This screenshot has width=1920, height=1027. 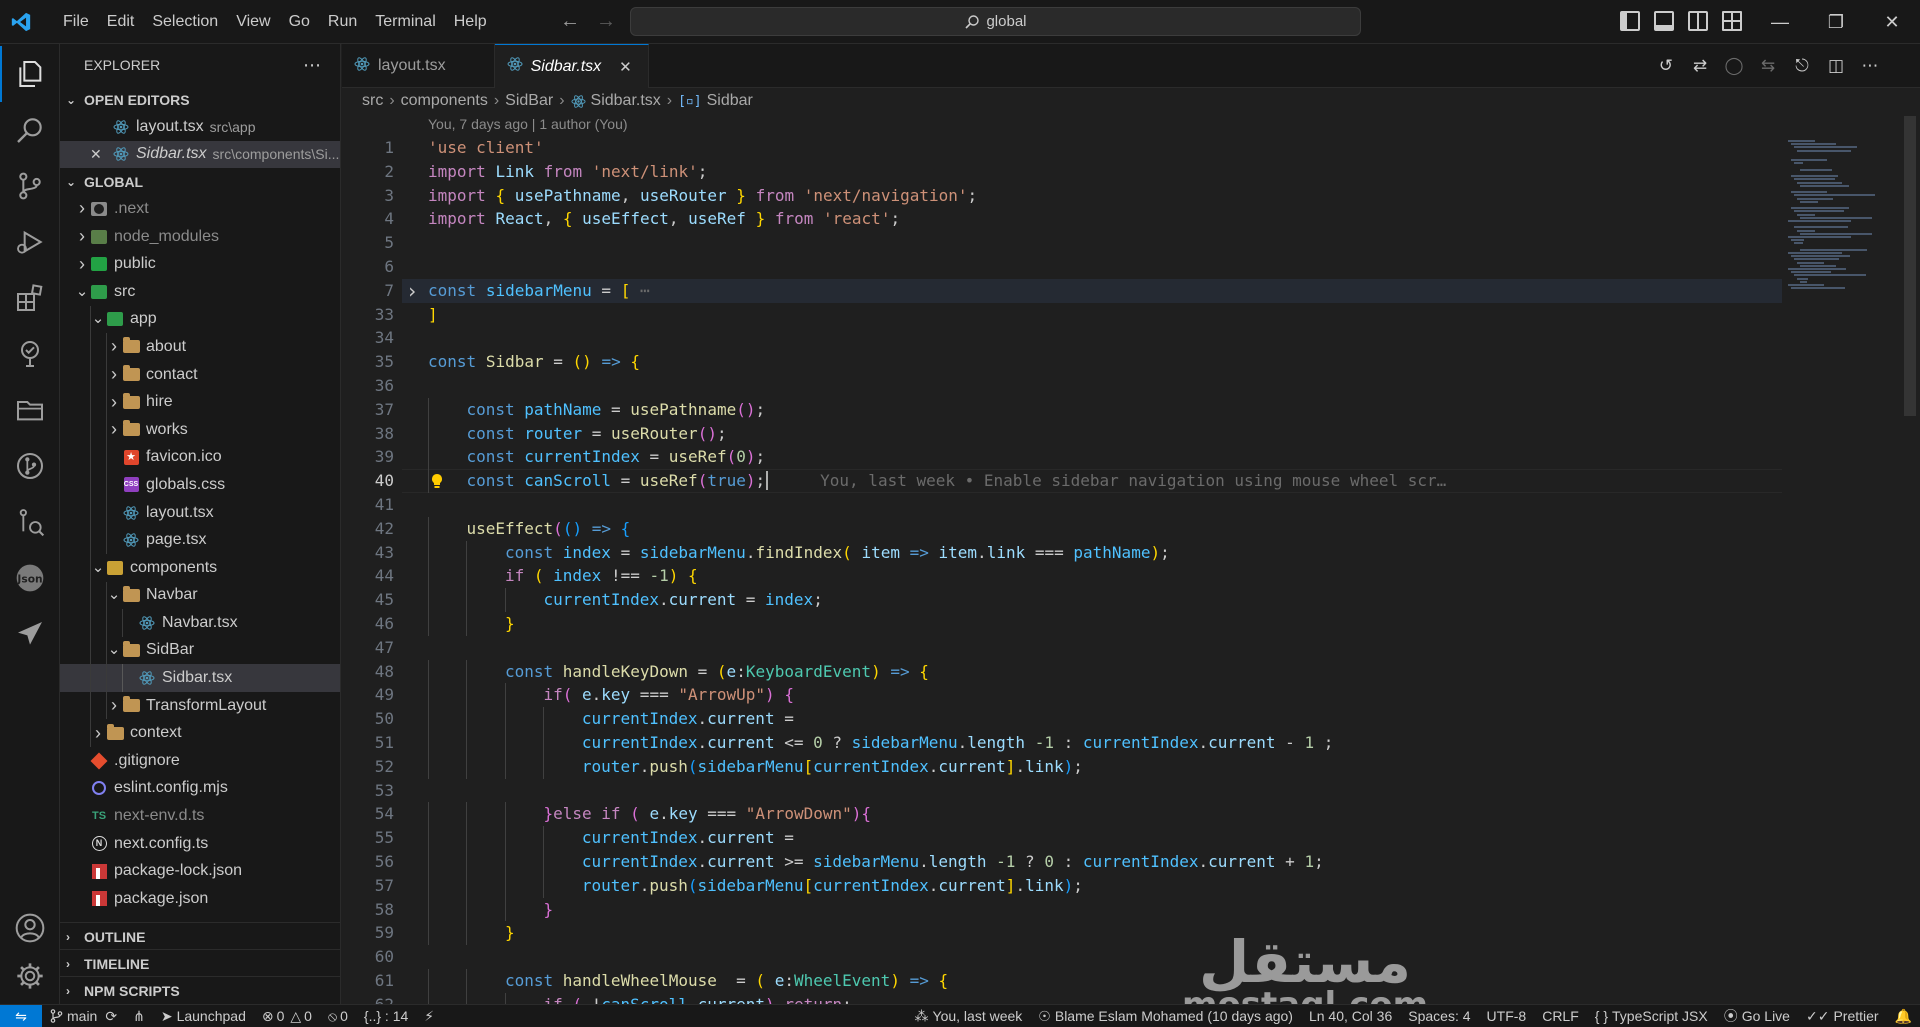 I want to click on menu-view: View, so click(x=253, y=22).